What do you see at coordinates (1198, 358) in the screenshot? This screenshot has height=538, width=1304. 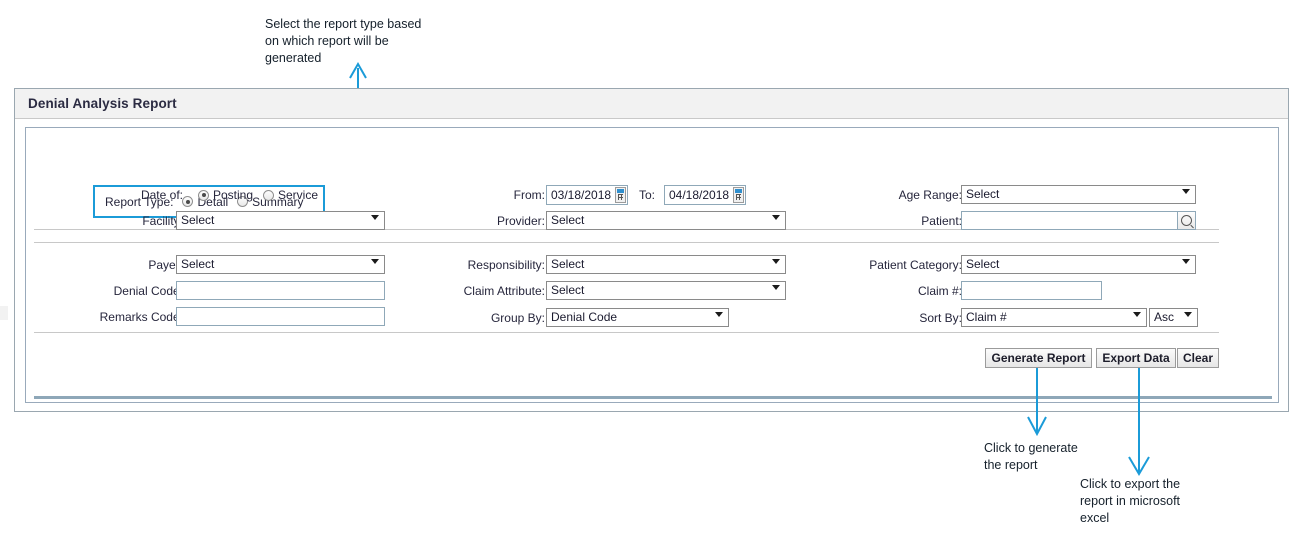 I see `clear-button: Clear` at bounding box center [1198, 358].